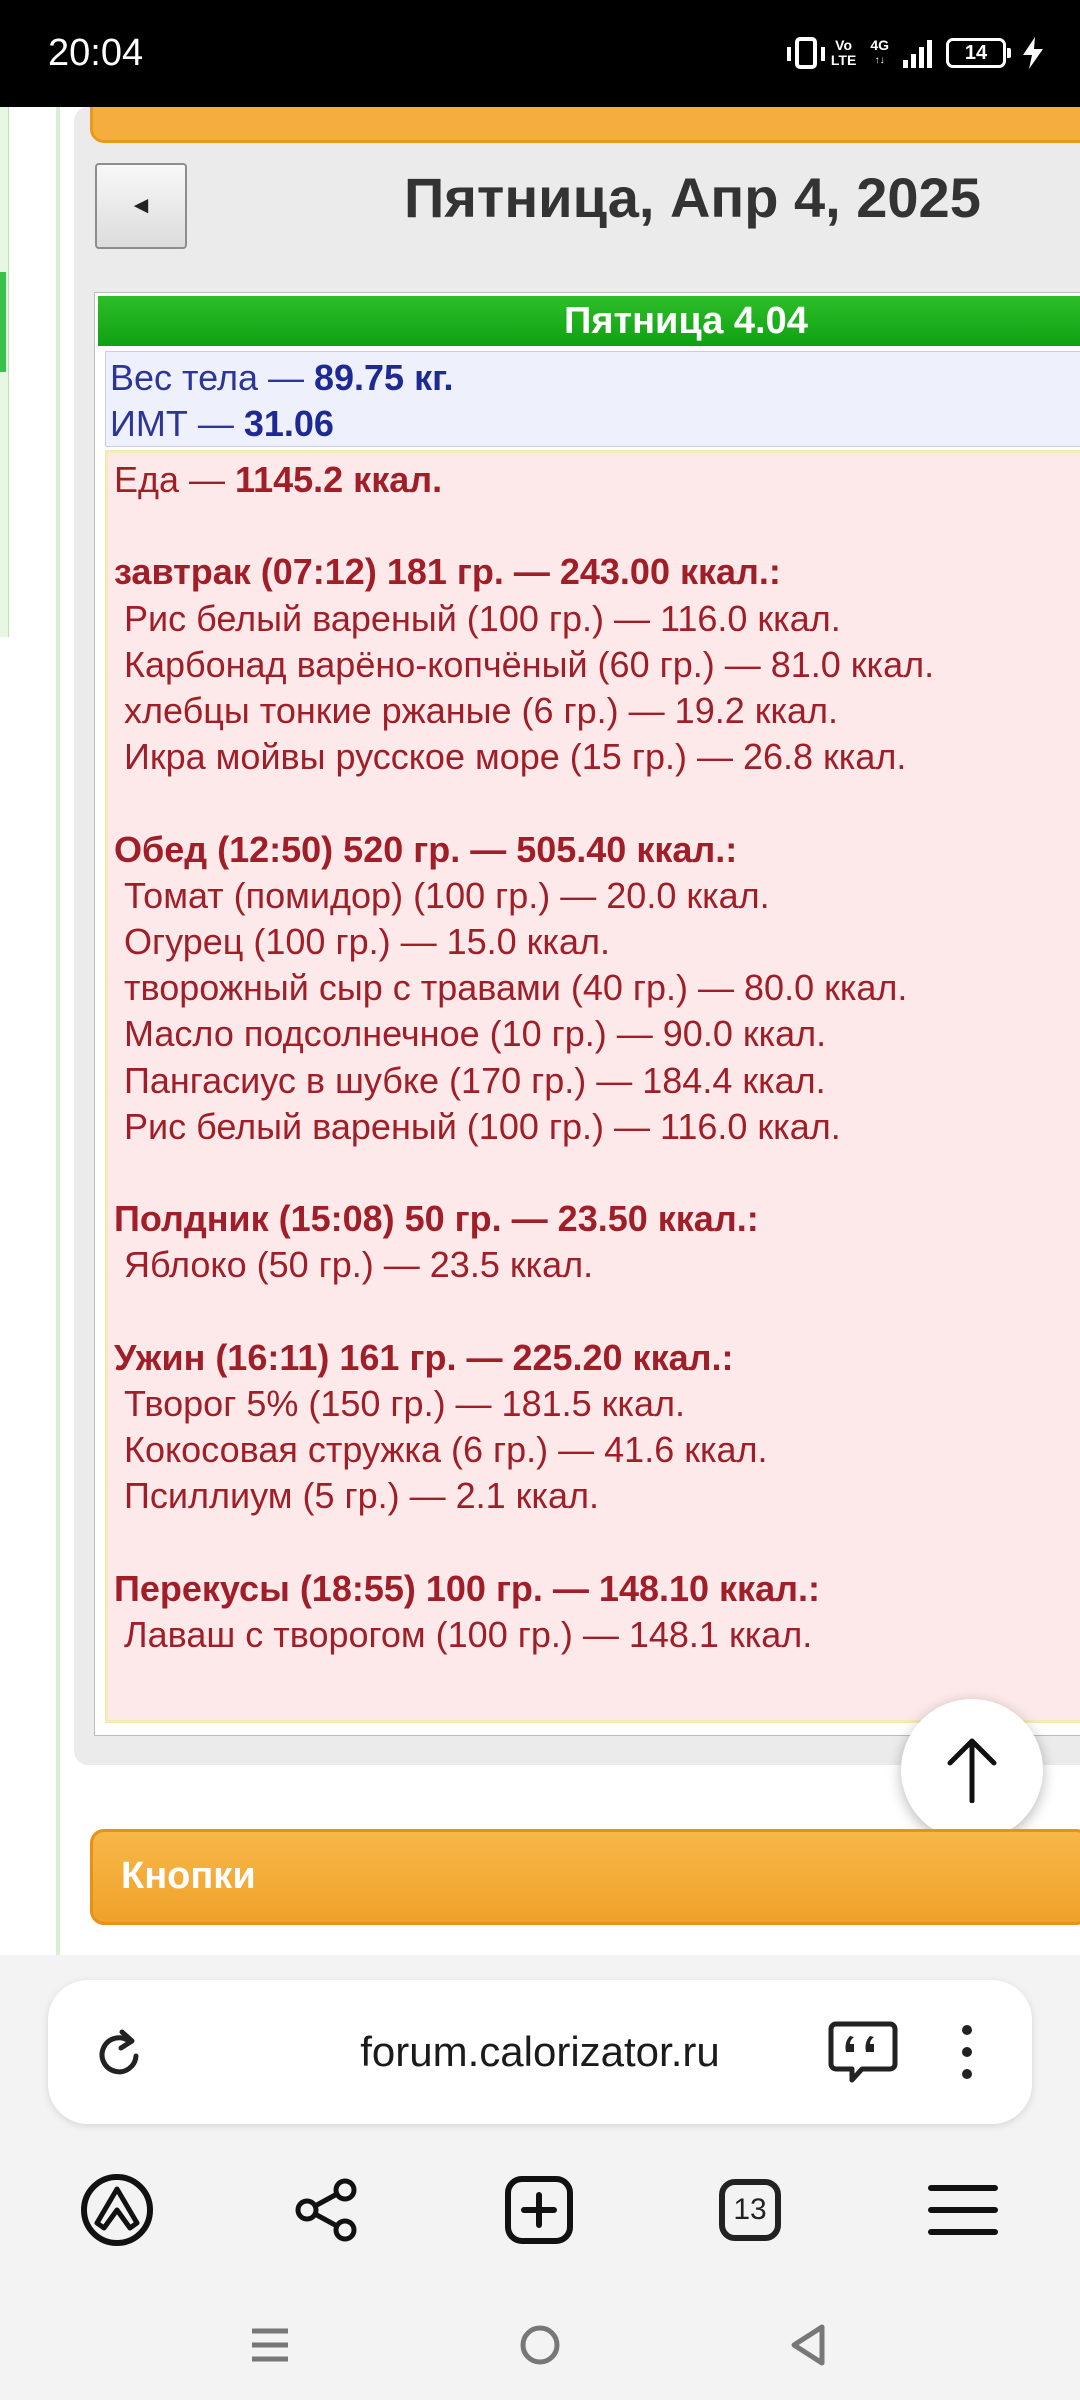 The height and width of the screenshot is (2400, 1080). What do you see at coordinates (967, 2052) in the screenshot?
I see `more-options-icon` at bounding box center [967, 2052].